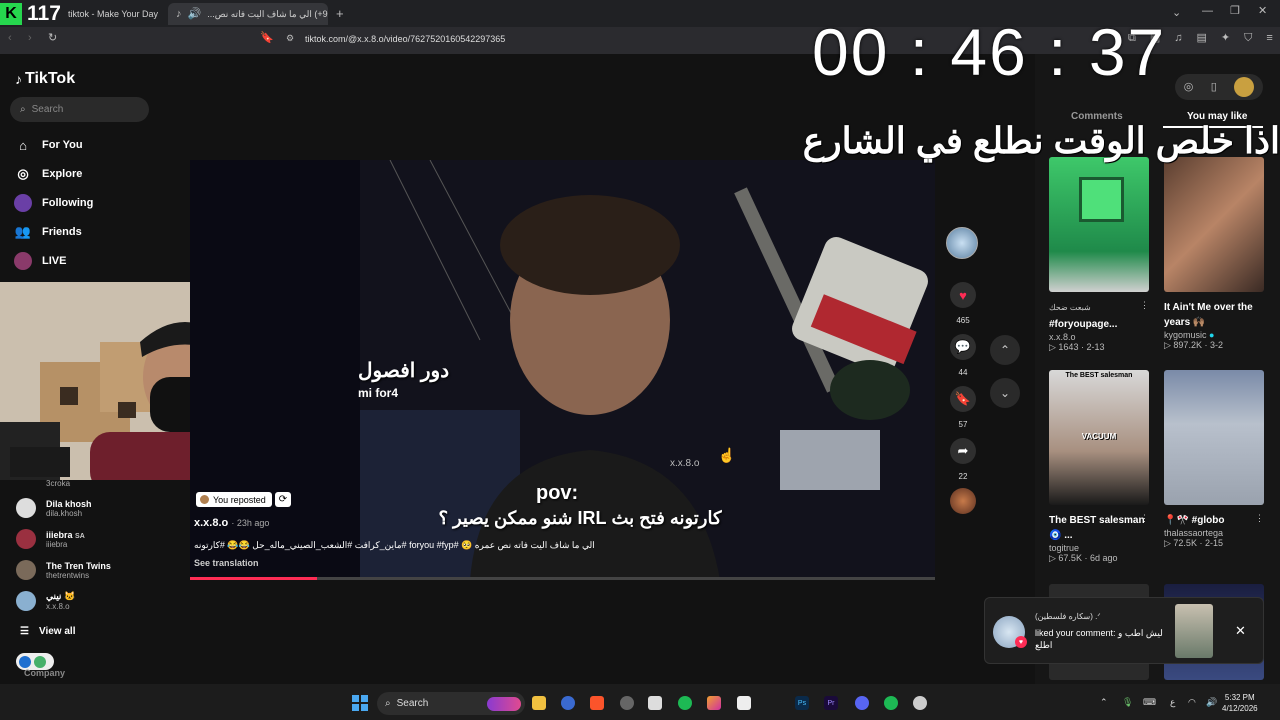 Image resolution: width=1280 pixels, height=720 pixels. I want to click on tiktok-logo: ♪ TikTok, so click(45, 79).